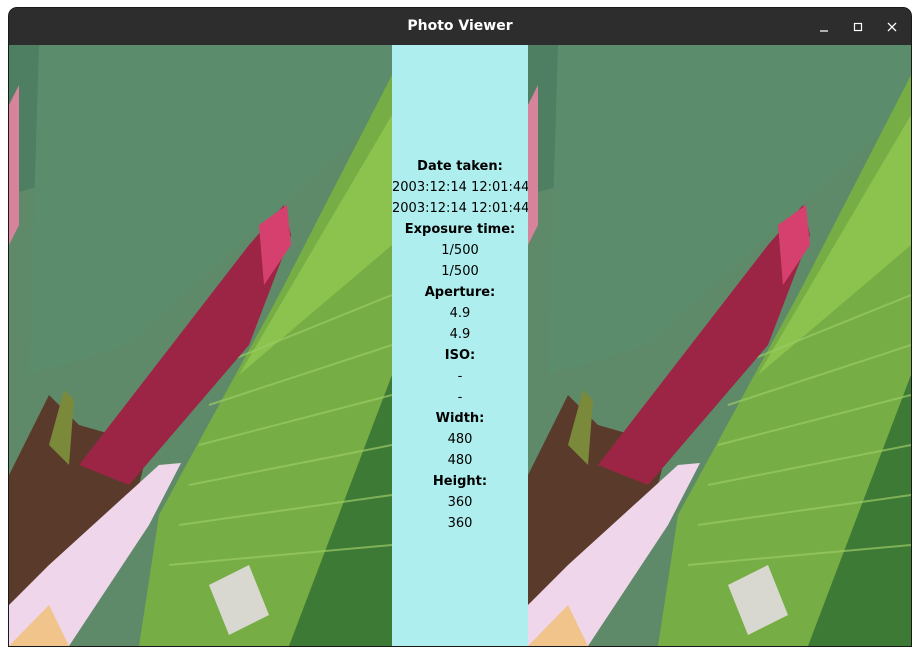 This screenshot has width=920, height=655. Describe the element at coordinates (460, 166) in the screenshot. I see `date-taken-label: Date taken:` at that location.